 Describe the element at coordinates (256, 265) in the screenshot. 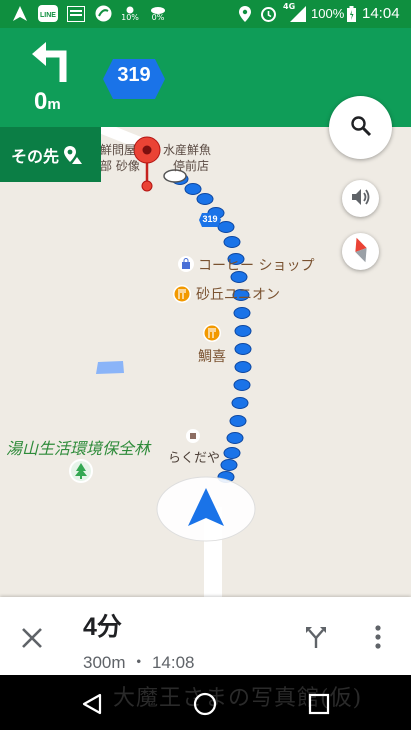

I see `poi-label-coffee-shop: コーヒー ショップ` at that location.